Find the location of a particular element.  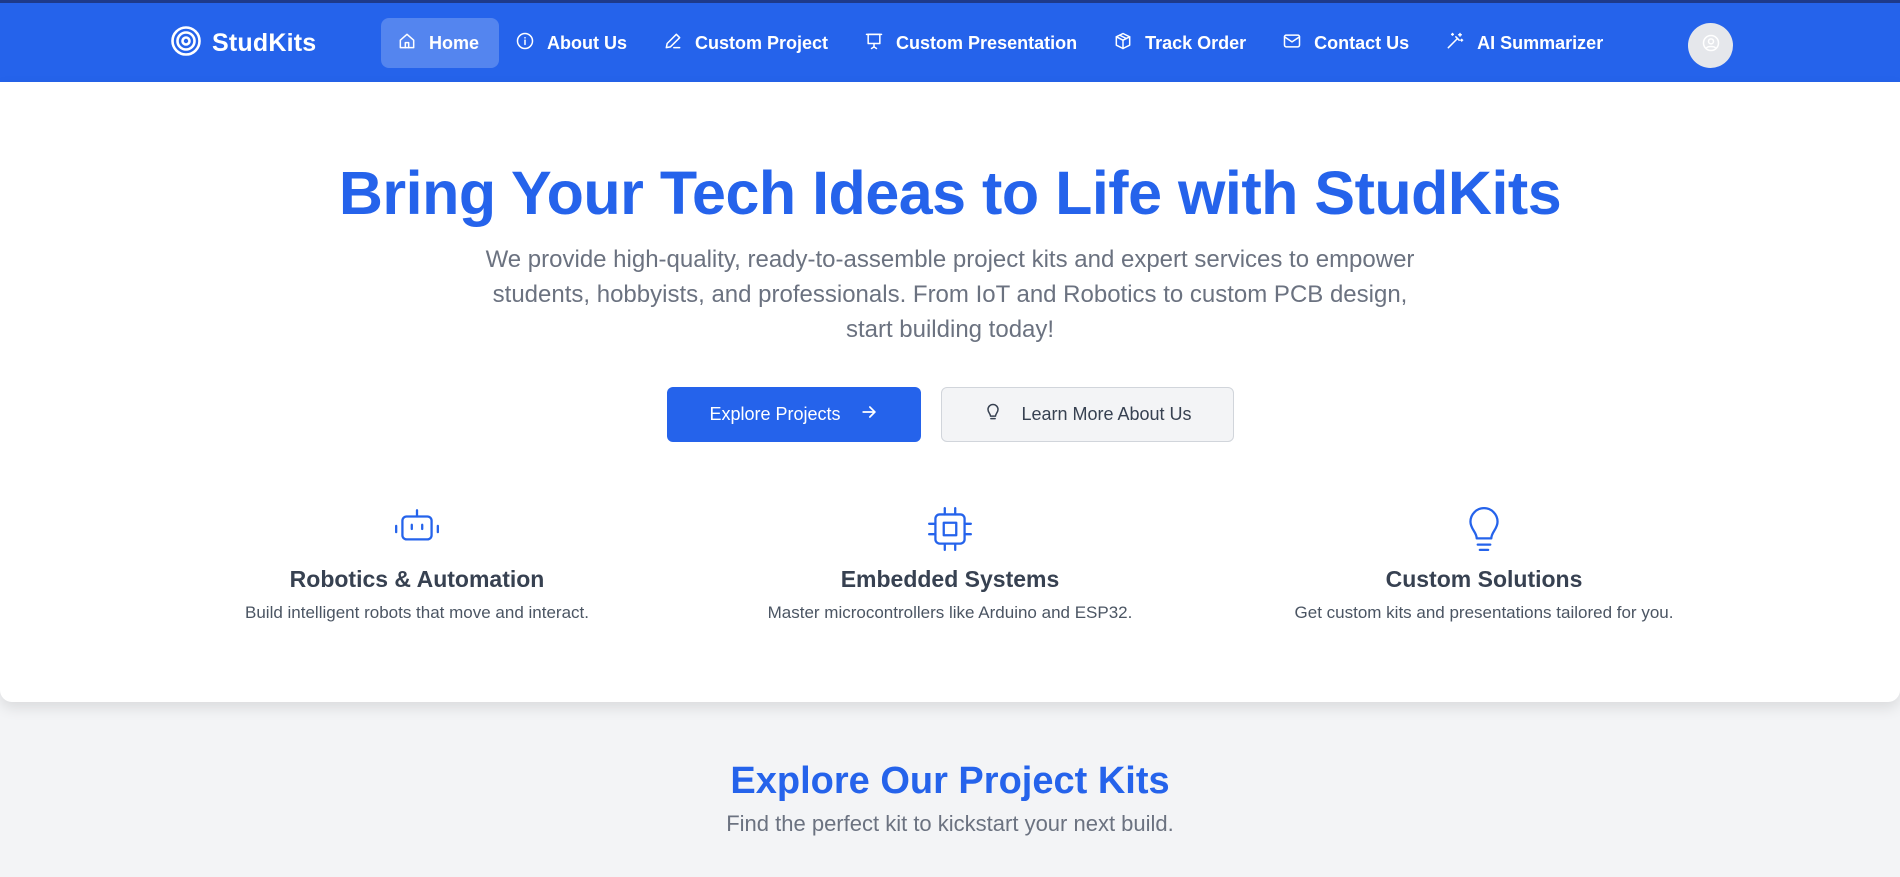

nav-item-about-us: About Us is located at coordinates (573, 43).